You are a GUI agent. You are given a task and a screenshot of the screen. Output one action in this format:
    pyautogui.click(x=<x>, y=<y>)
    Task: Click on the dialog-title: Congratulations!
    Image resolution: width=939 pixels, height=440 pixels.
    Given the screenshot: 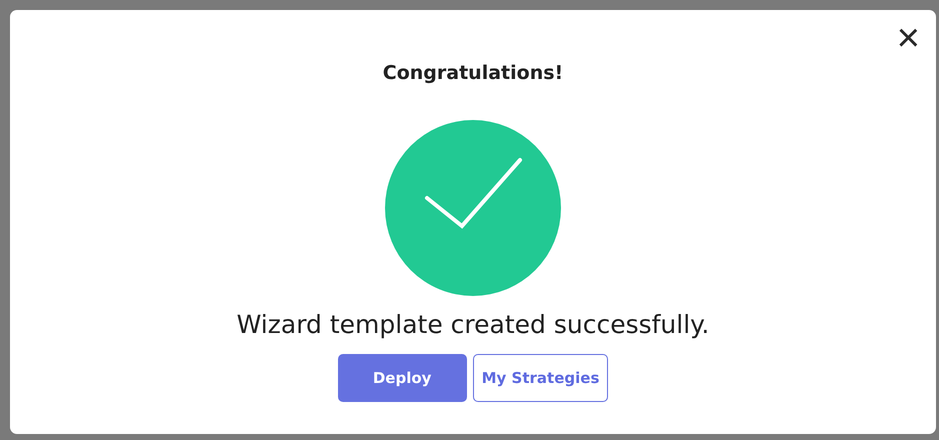 What is the action you would take?
    pyautogui.click(x=473, y=73)
    